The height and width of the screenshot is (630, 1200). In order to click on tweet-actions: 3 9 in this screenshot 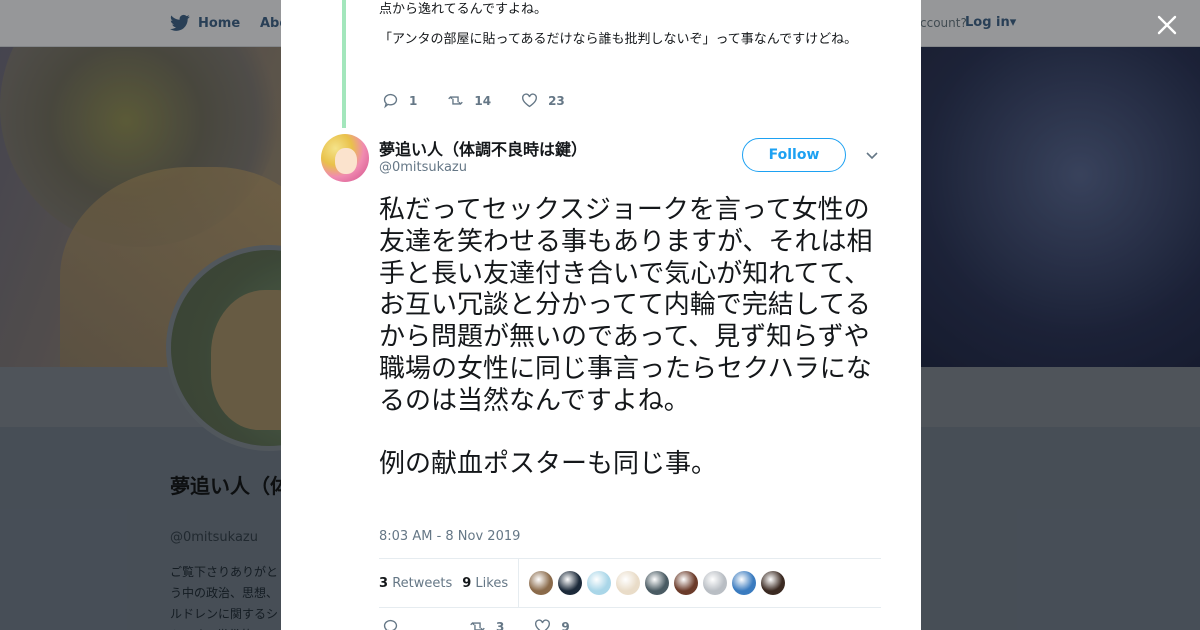, I will do `click(491, 624)`.